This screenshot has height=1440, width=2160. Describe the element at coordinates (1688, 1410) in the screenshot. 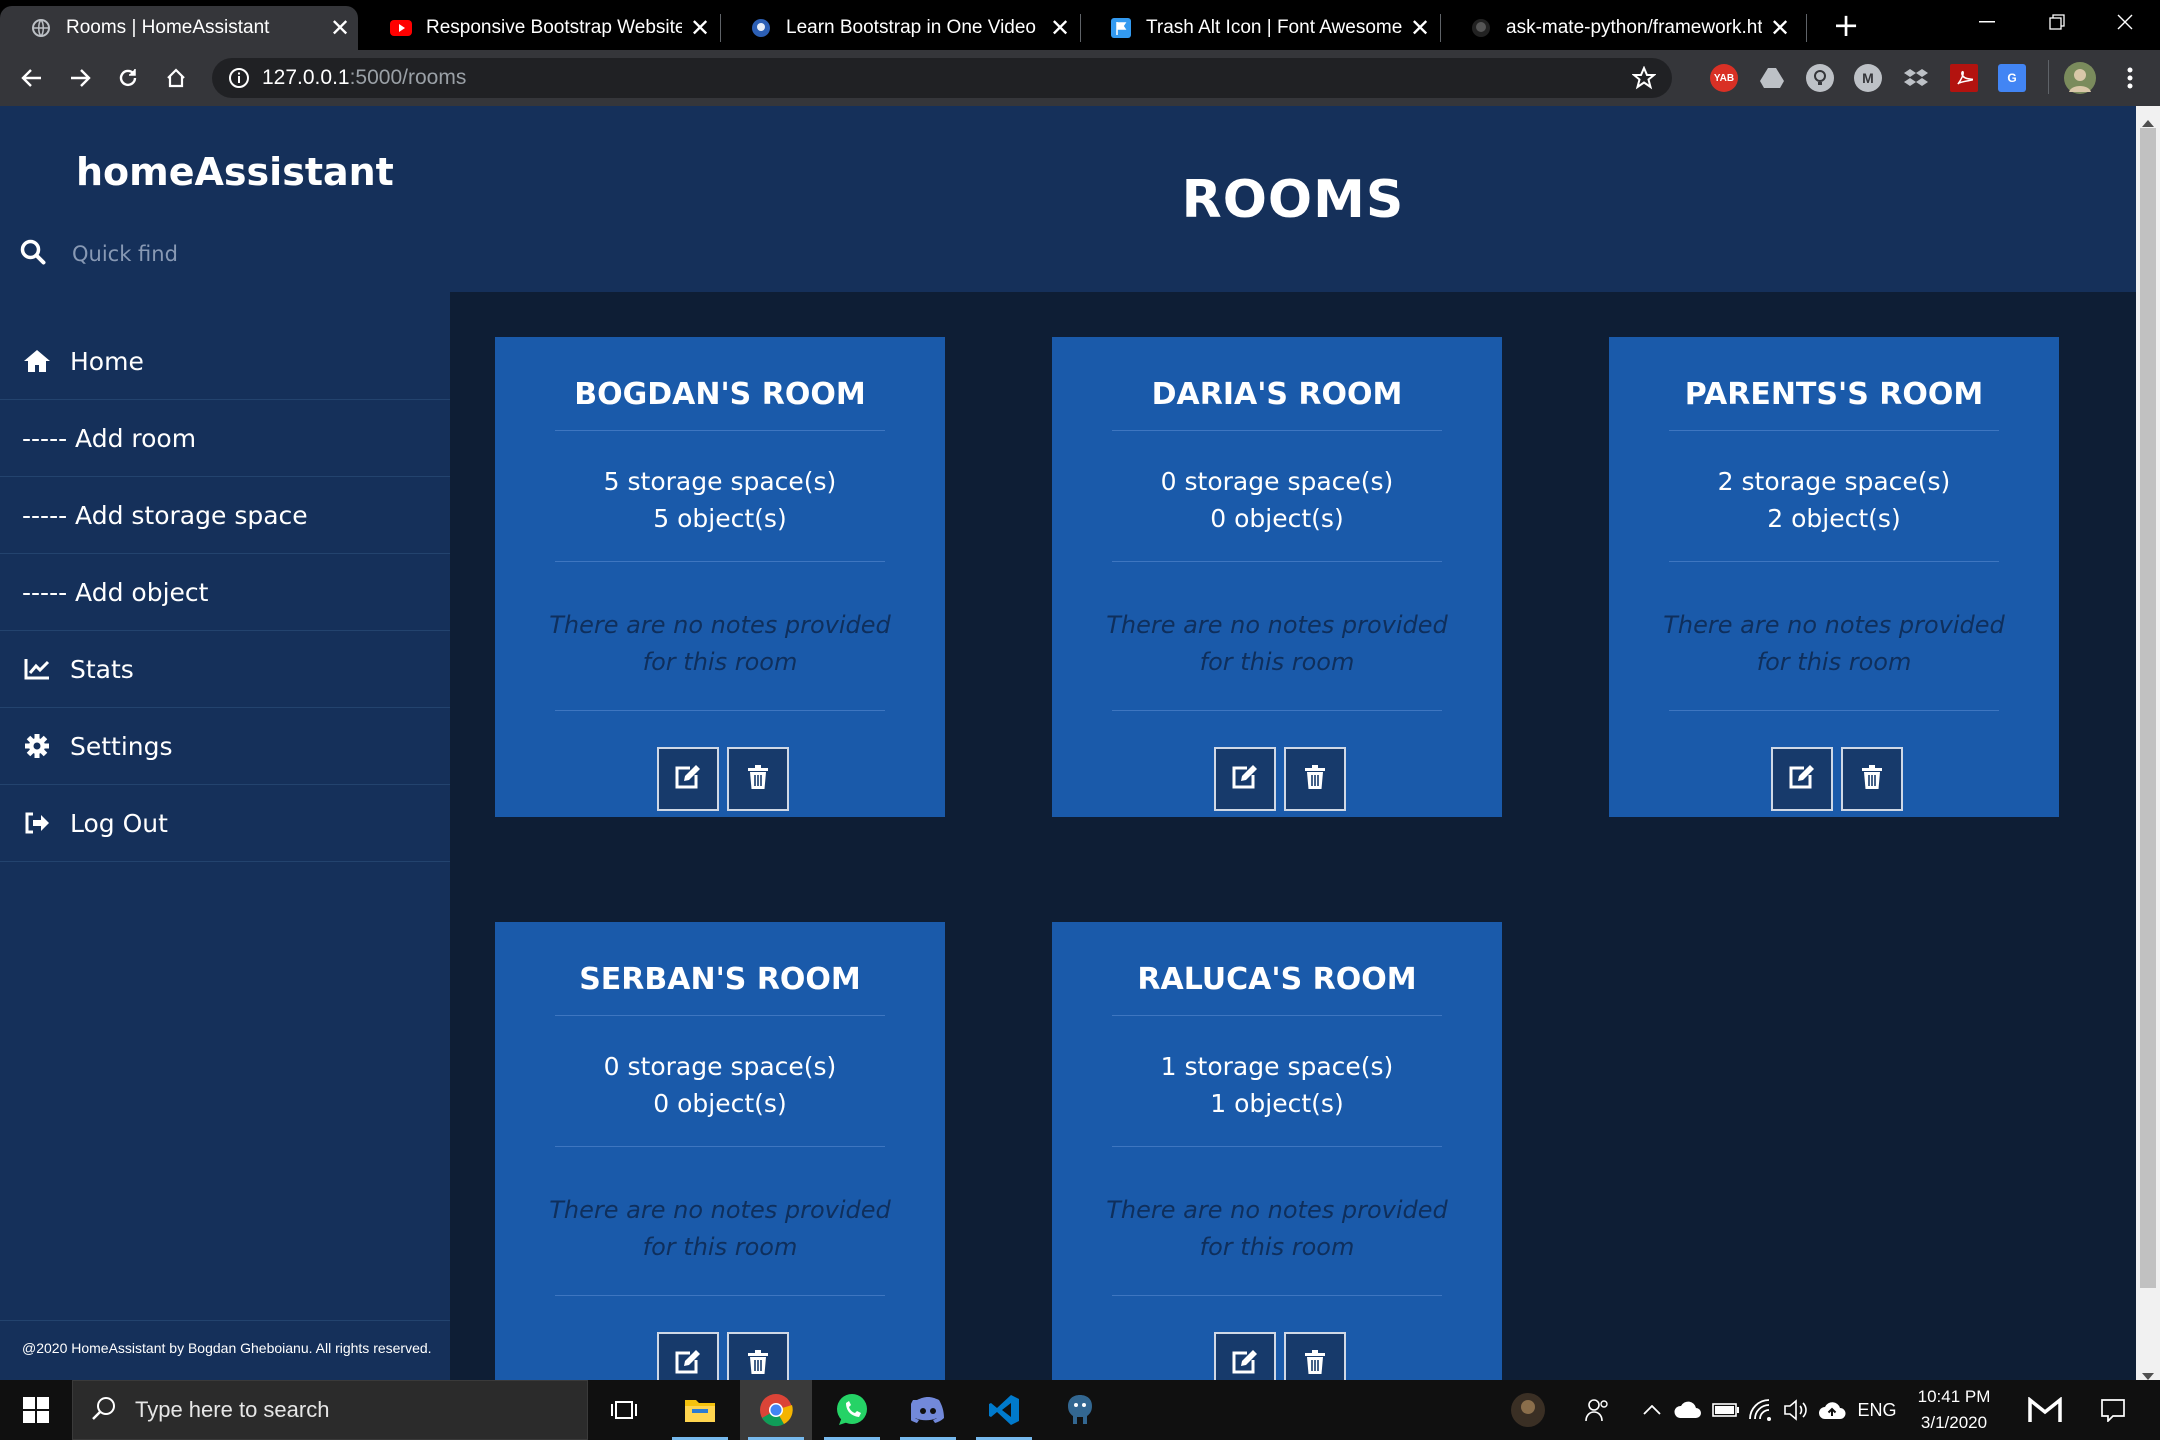

I see `onedrive-icon` at that location.